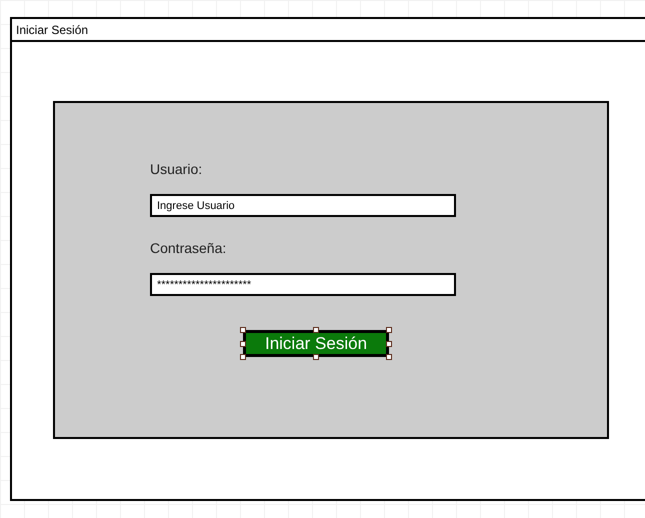 This screenshot has height=518, width=645. Describe the element at coordinates (316, 343) in the screenshot. I see `login-button: Iniciar Sesión` at that location.